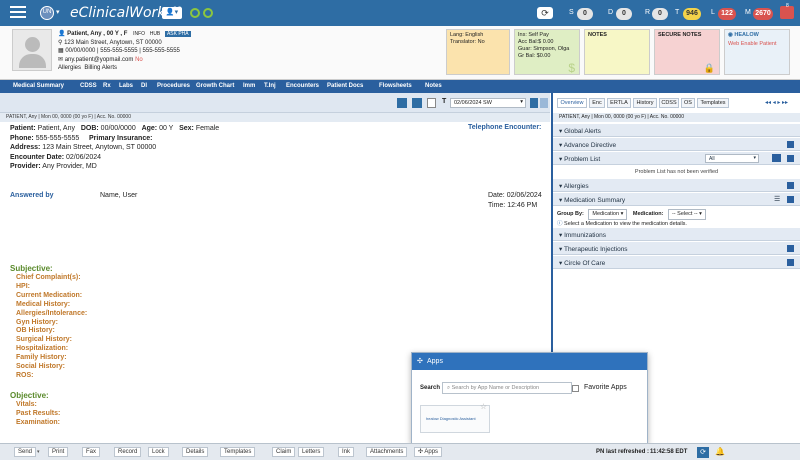  Describe the element at coordinates (727, 14) in the screenshot. I see `counter-l-badge: 122` at that location.